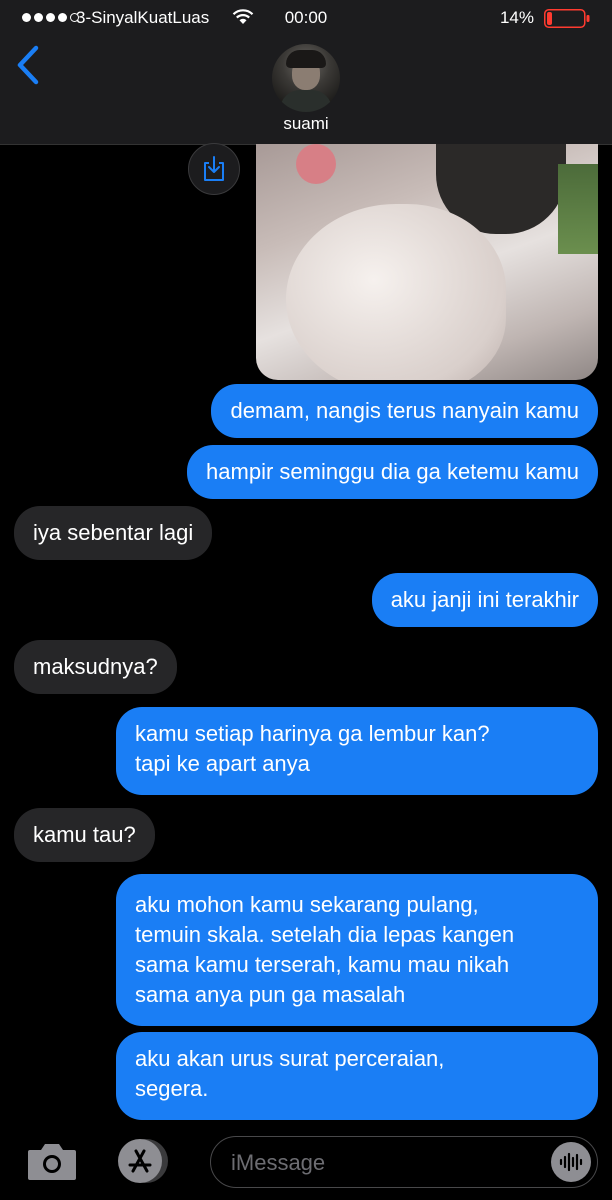  Describe the element at coordinates (290, 1058) in the screenshot. I see `message-line: aku akan urus surat perceraian,` at that location.